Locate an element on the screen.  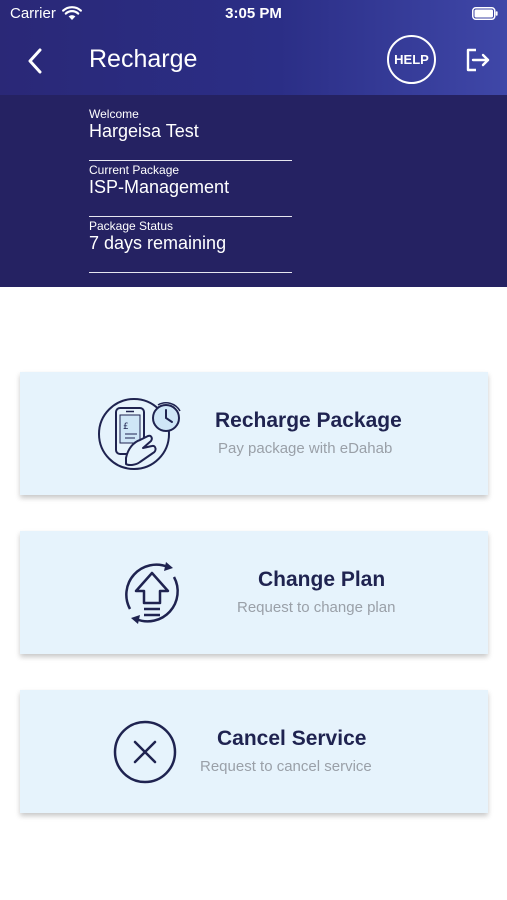
cancel-circle-icon is located at coordinates (145, 752).